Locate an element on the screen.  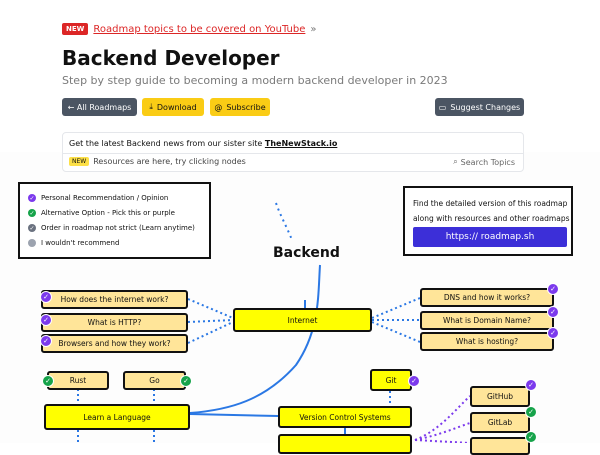
node-gitlab: GitLab is located at coordinates (500, 422).